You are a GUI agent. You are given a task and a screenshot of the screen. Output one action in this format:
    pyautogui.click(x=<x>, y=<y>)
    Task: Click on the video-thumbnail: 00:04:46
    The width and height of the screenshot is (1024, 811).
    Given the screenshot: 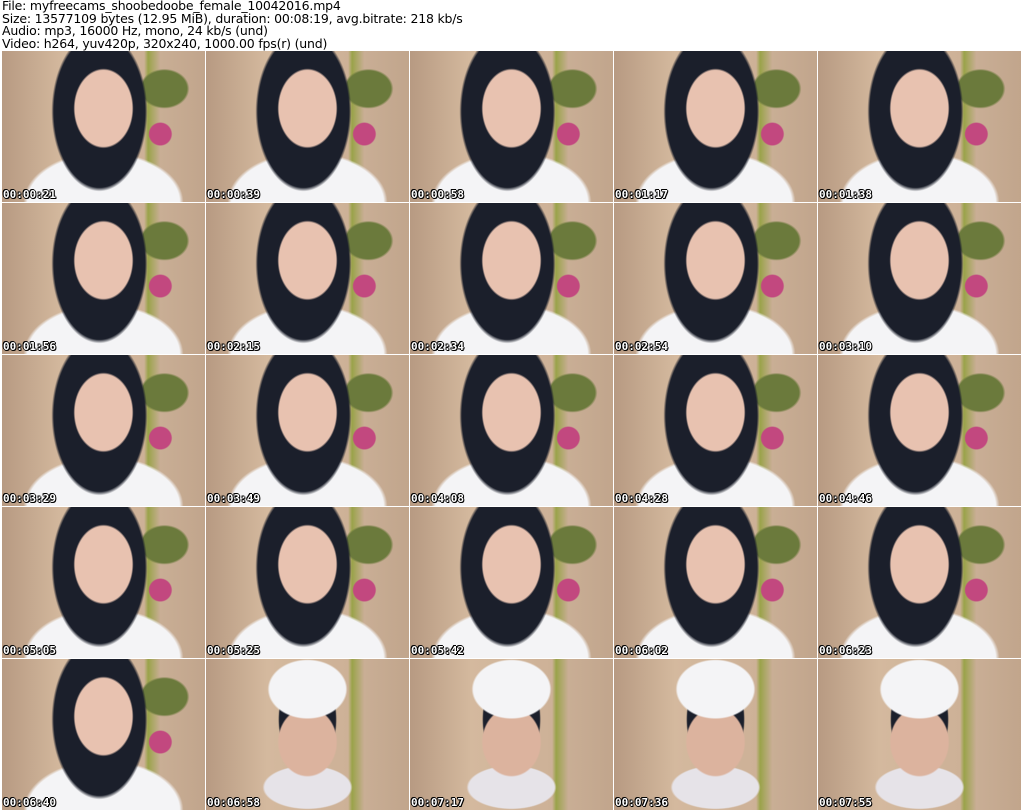 What is the action you would take?
    pyautogui.click(x=919, y=430)
    